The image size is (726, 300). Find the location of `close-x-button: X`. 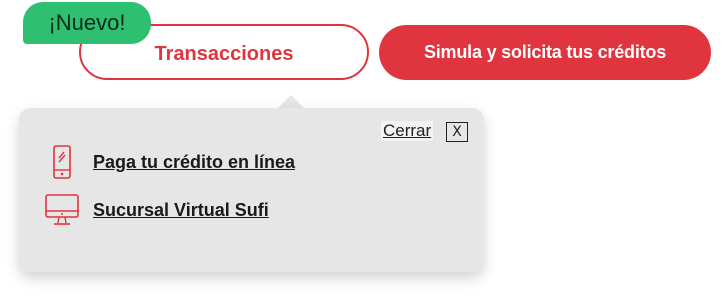

close-x-button: X is located at coordinates (457, 132).